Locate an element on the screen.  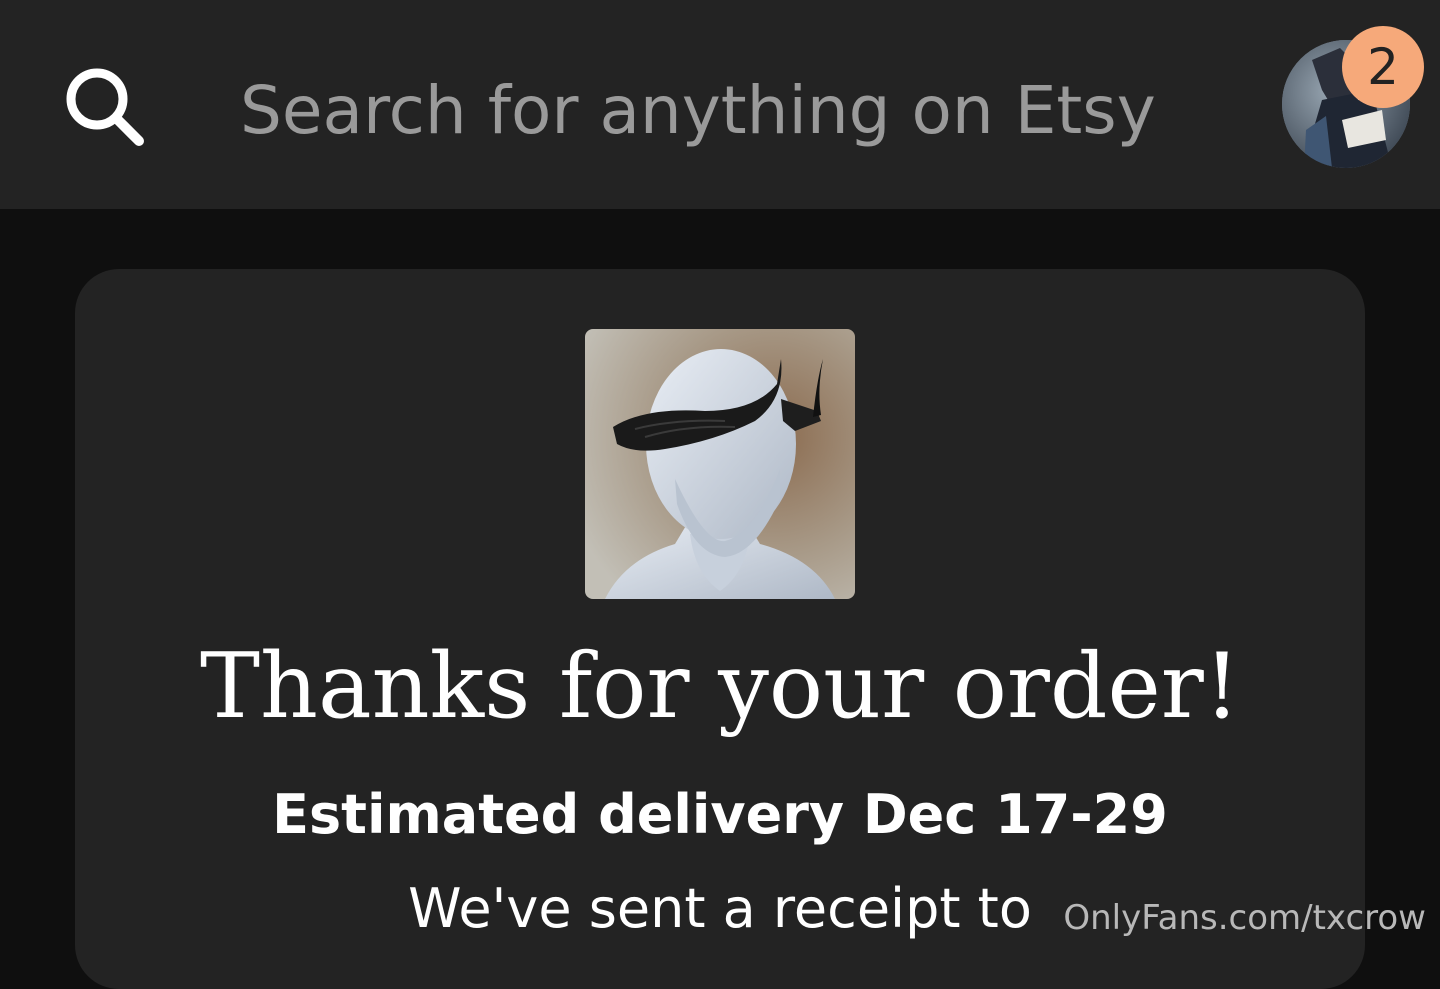
estimated-delivery: Estimated delivery Dec 17-29 is located at coordinates (720, 814).